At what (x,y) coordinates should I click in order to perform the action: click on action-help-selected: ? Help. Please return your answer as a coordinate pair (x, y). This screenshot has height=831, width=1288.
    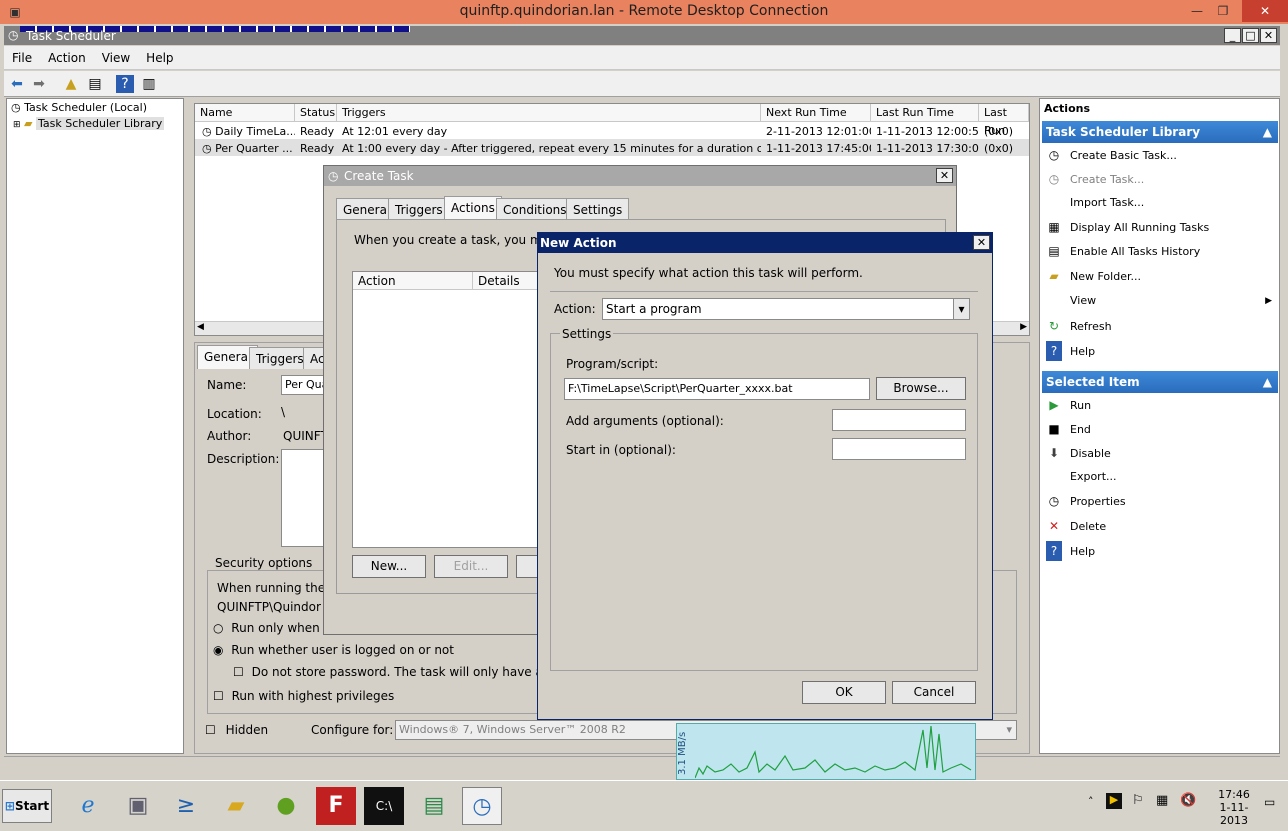
    Looking at the image, I should click on (1070, 551).